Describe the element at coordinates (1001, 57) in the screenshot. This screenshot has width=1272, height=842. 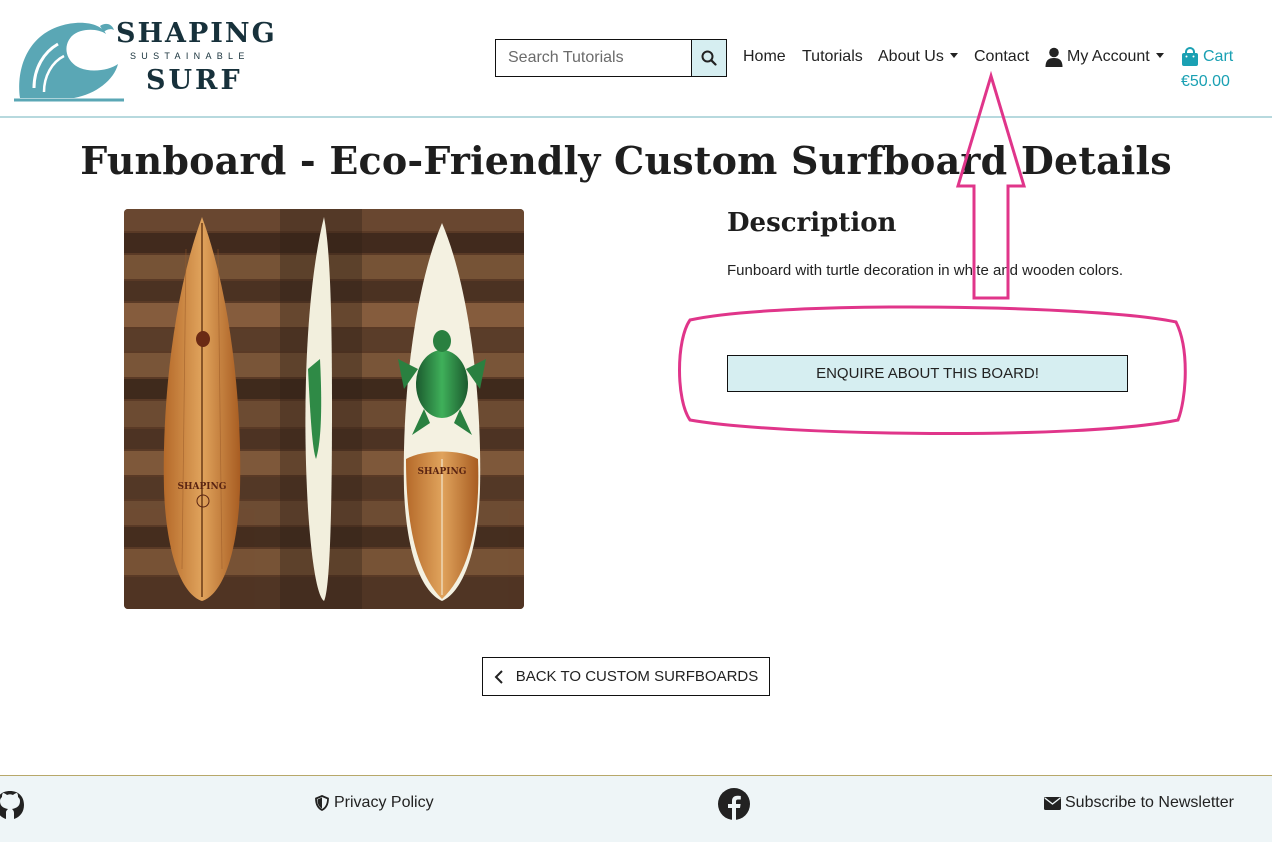
I see `nav-contact: Contact` at that location.